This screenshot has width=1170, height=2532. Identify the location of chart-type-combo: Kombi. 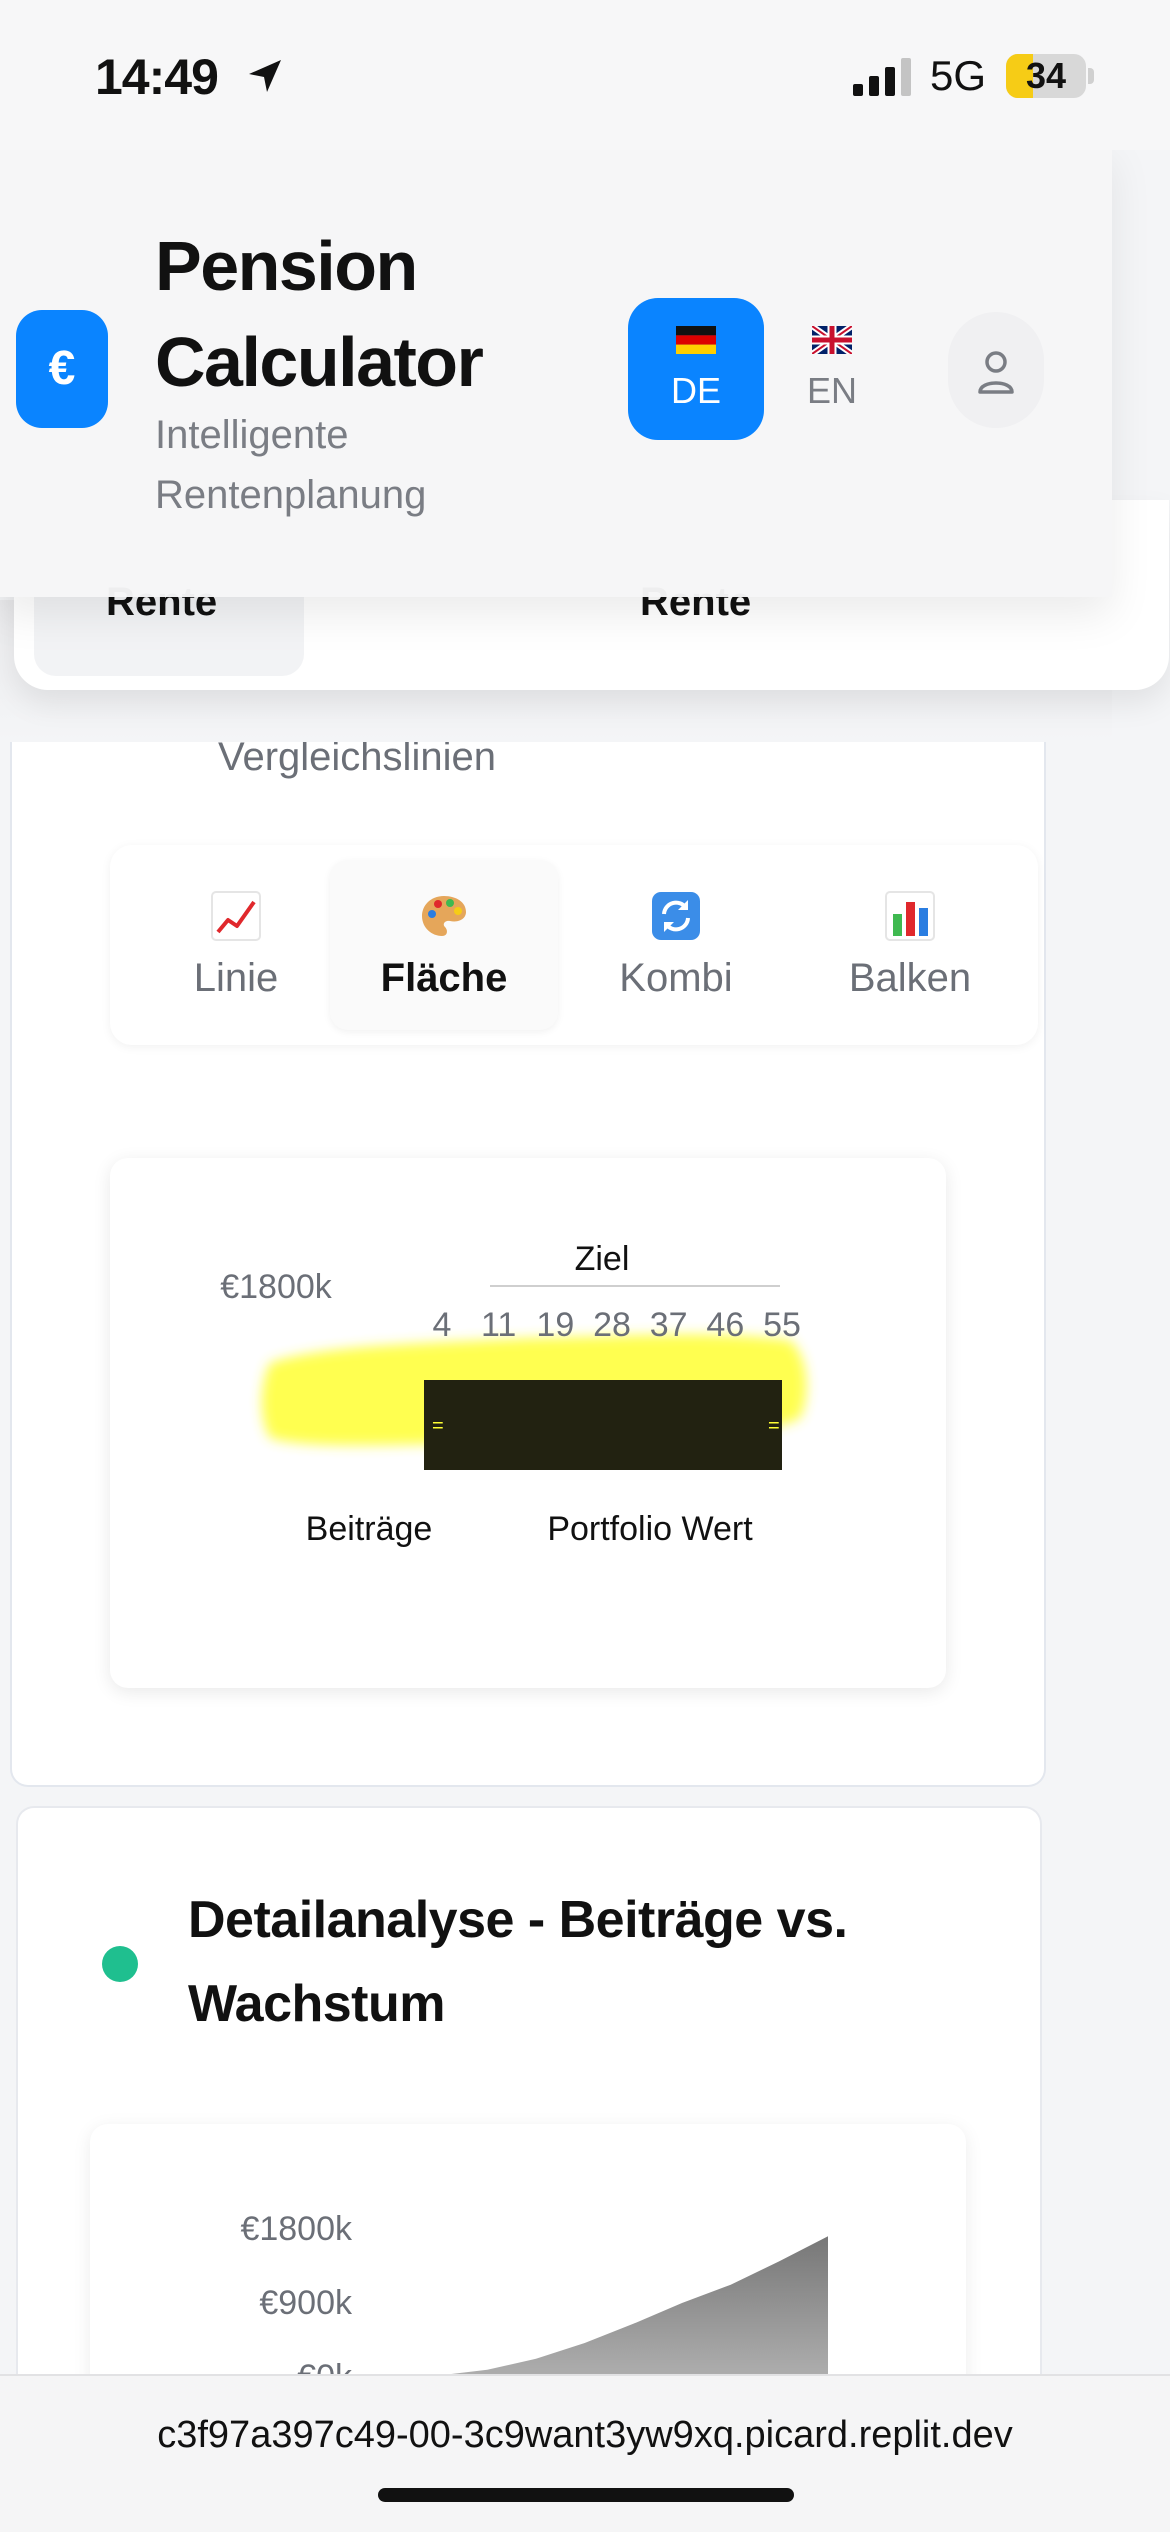
(676, 945).